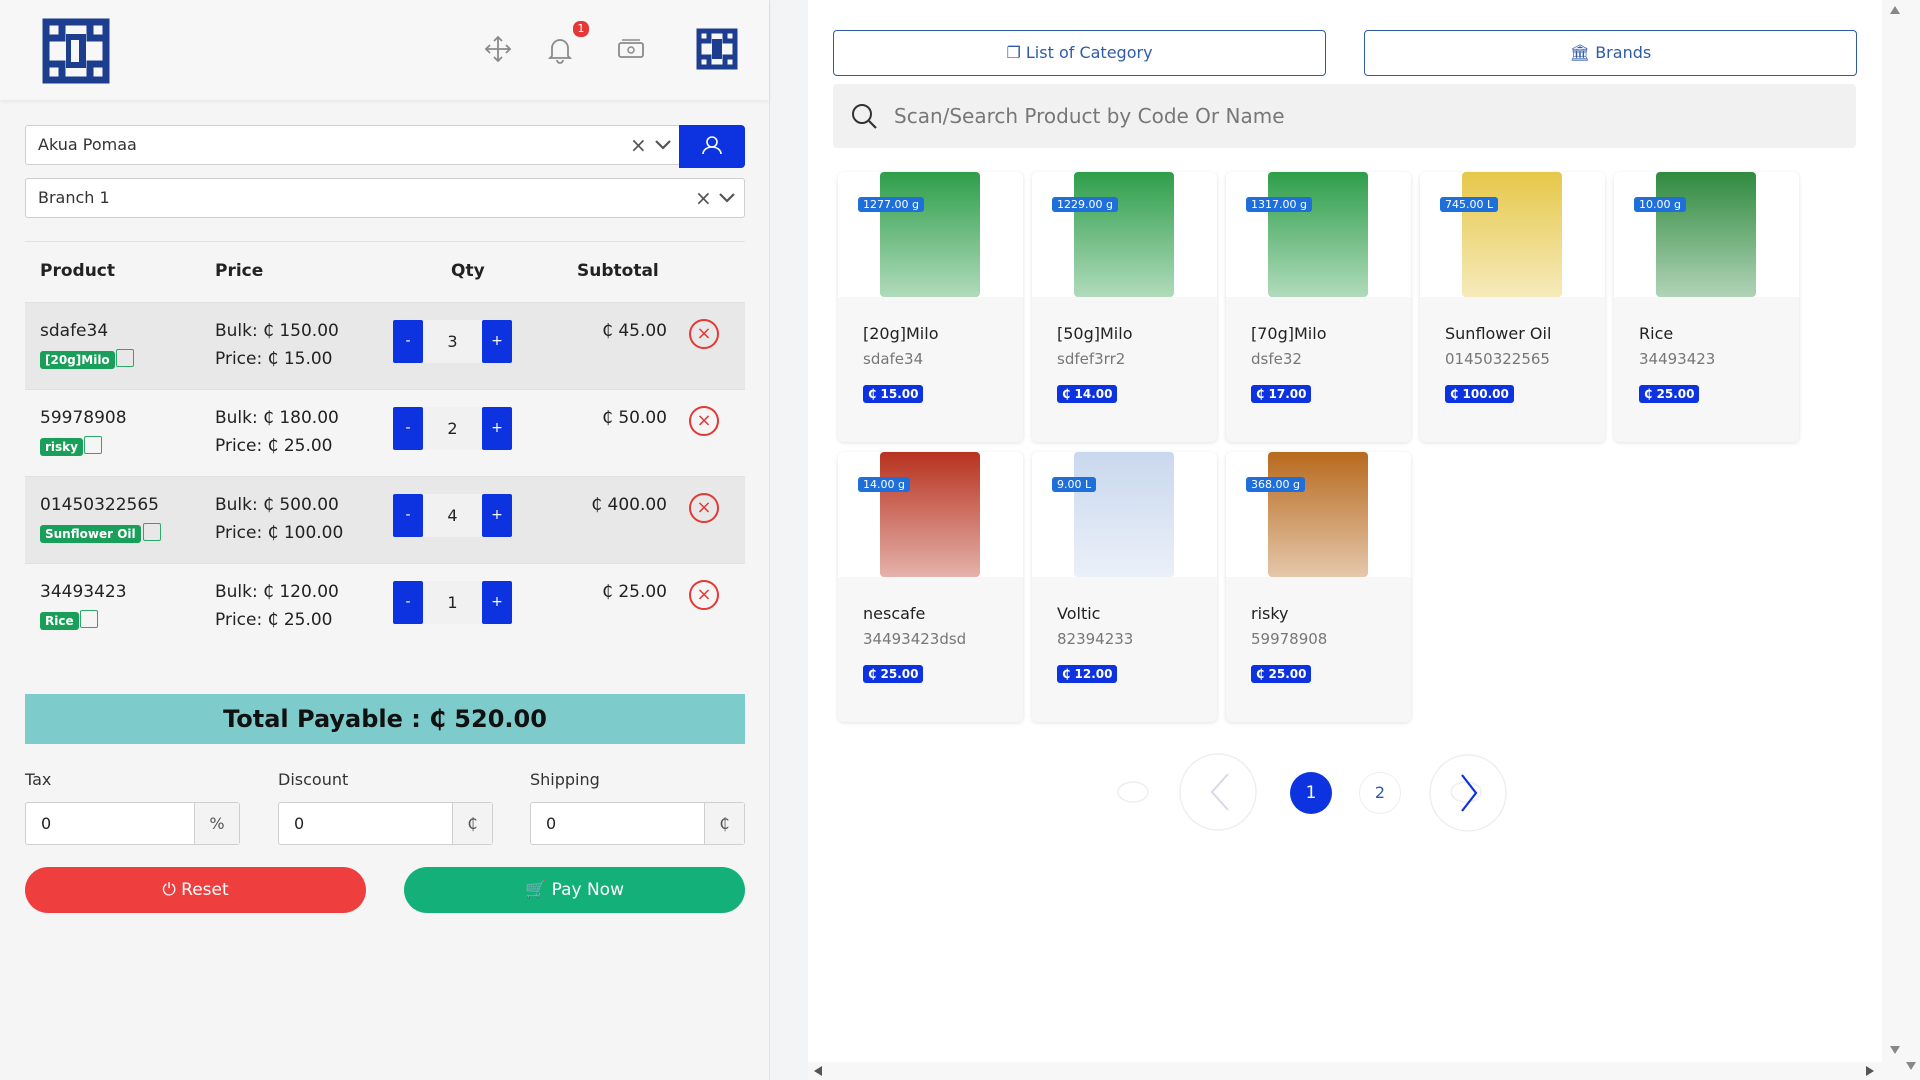  I want to click on move-icon, so click(498, 49).